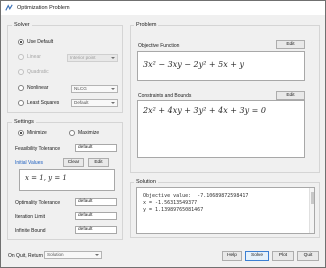 The width and height of the screenshot is (326, 268). I want to click on iteration-limit-field: default, so click(96, 216).